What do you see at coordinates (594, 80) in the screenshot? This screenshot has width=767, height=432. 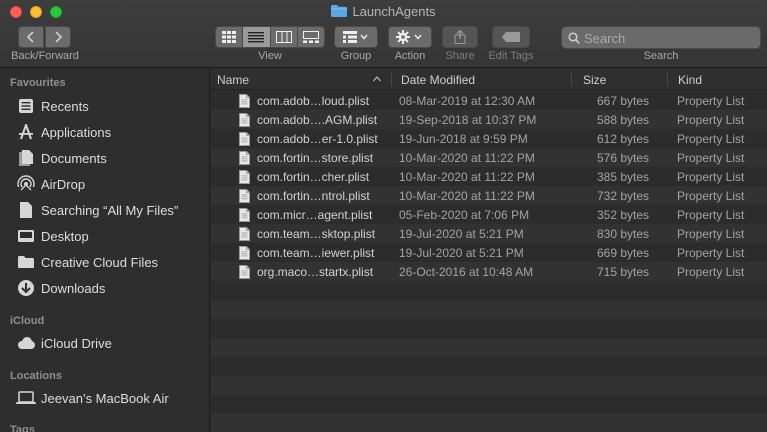 I see `column-size-header: Size` at bounding box center [594, 80].